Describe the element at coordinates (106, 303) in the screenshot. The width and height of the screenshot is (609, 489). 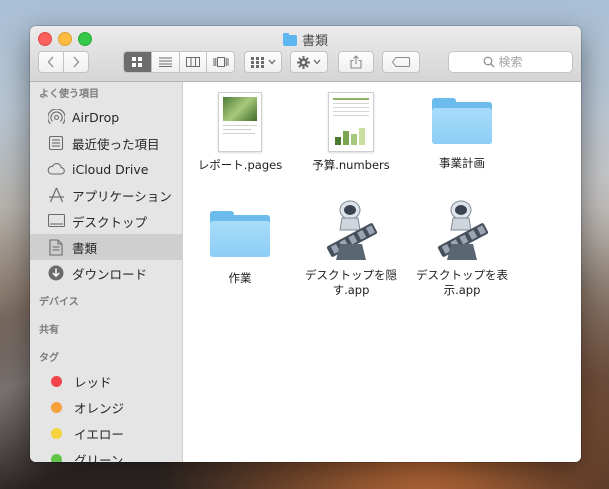
I see `devices-header: デバイス` at that location.